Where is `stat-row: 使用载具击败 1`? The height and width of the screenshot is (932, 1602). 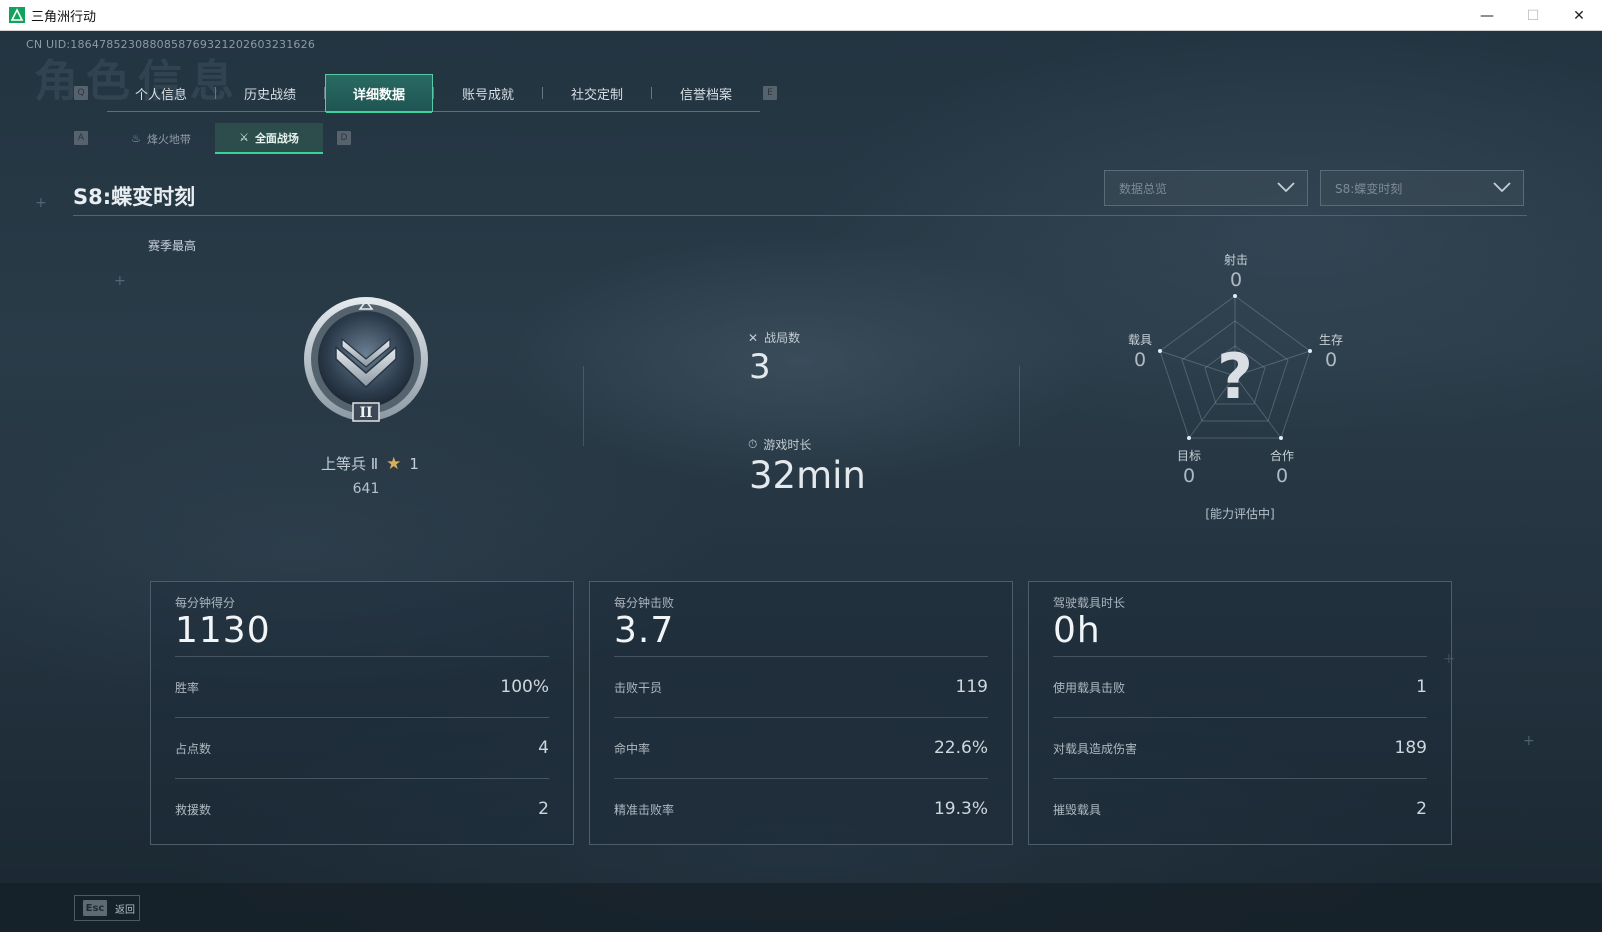
stat-row: 使用载具击败 1 is located at coordinates (1240, 686).